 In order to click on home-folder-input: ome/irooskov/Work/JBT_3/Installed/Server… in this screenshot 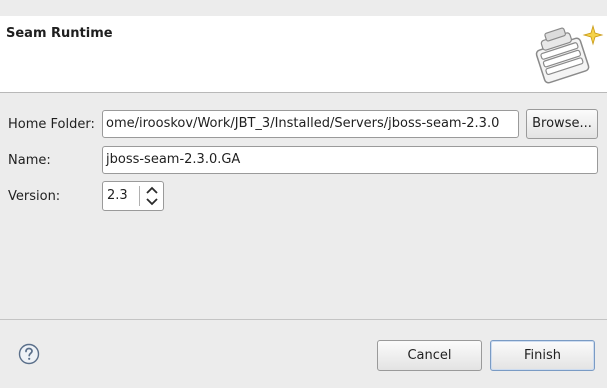, I will do `click(310, 124)`.